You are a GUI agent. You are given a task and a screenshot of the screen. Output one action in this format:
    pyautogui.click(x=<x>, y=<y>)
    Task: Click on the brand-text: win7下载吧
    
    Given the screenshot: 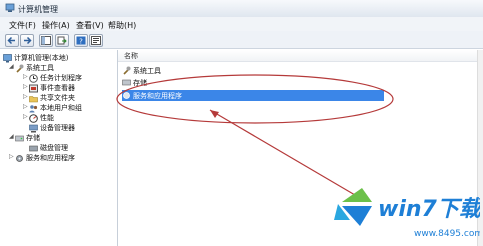 What is the action you would take?
    pyautogui.click(x=429, y=209)
    